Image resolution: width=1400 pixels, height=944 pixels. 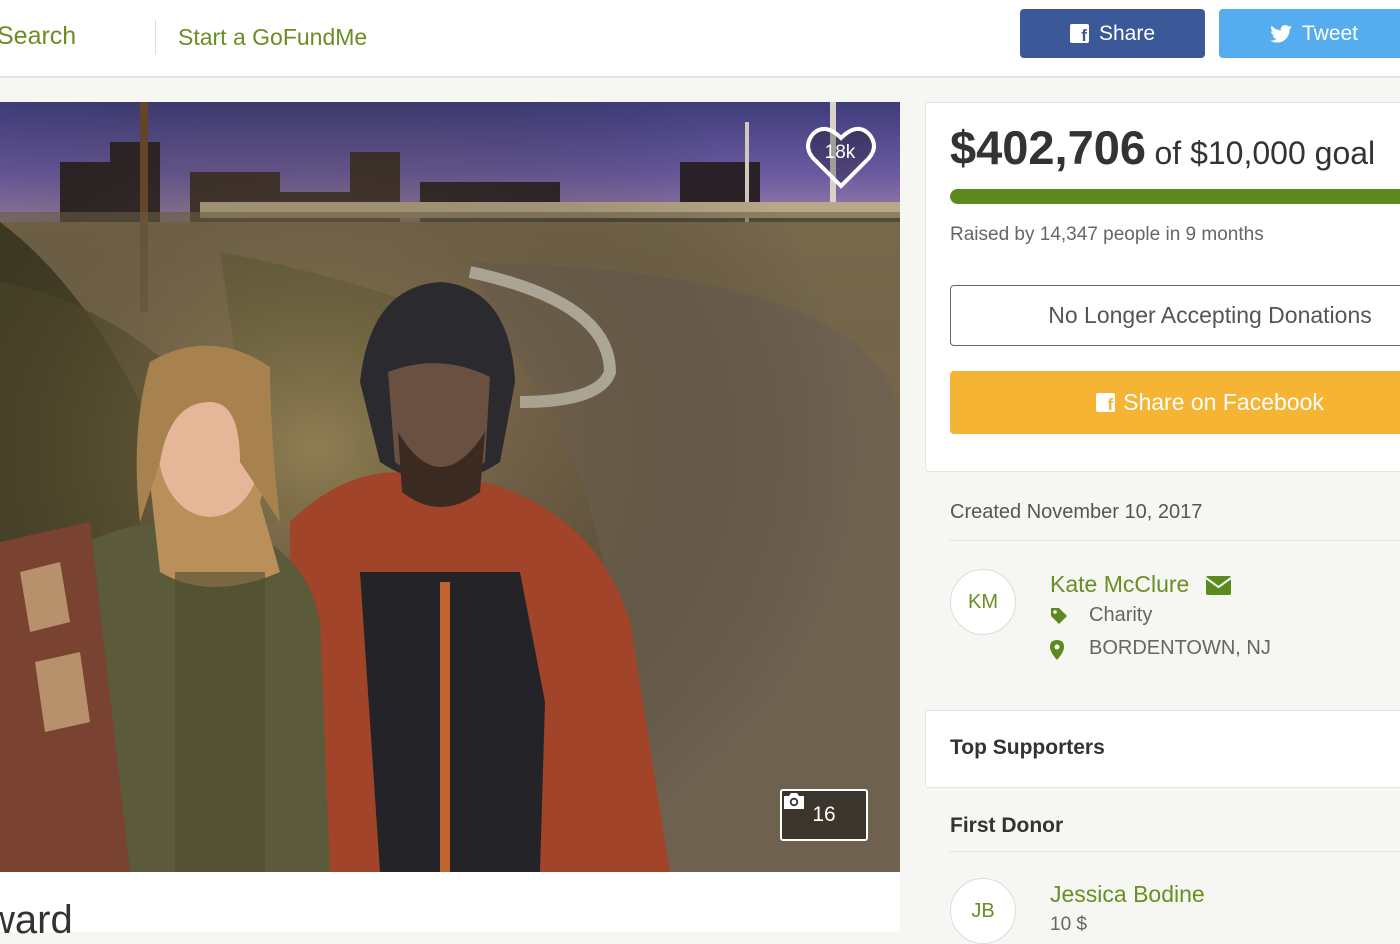 I want to click on campaign-title-area, so click(x=450, y=902).